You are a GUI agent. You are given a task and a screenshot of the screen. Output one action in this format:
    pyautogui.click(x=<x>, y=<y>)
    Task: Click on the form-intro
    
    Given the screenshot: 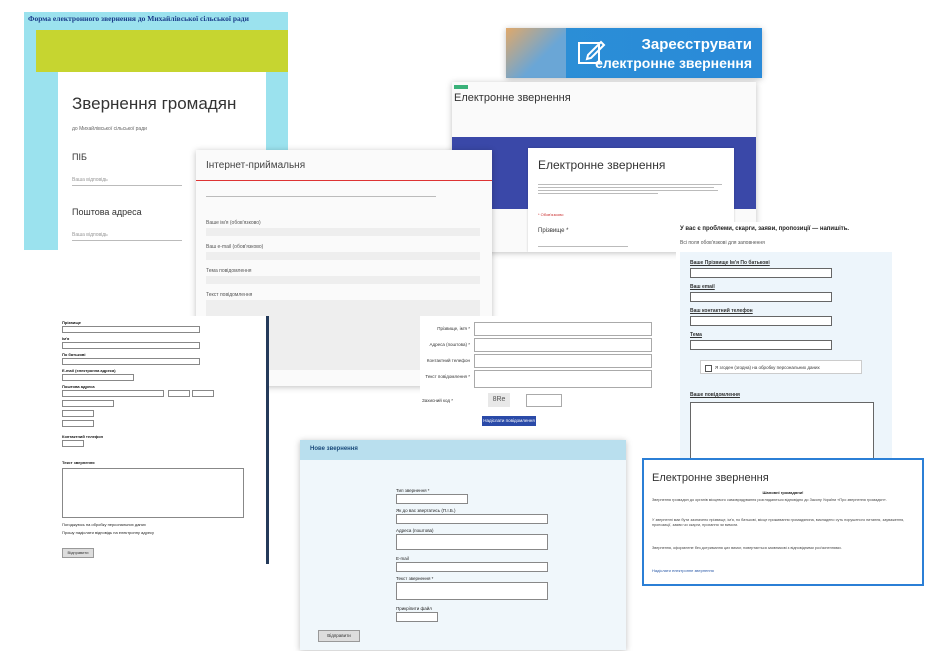 What is the action you would take?
    pyautogui.click(x=321, y=195)
    